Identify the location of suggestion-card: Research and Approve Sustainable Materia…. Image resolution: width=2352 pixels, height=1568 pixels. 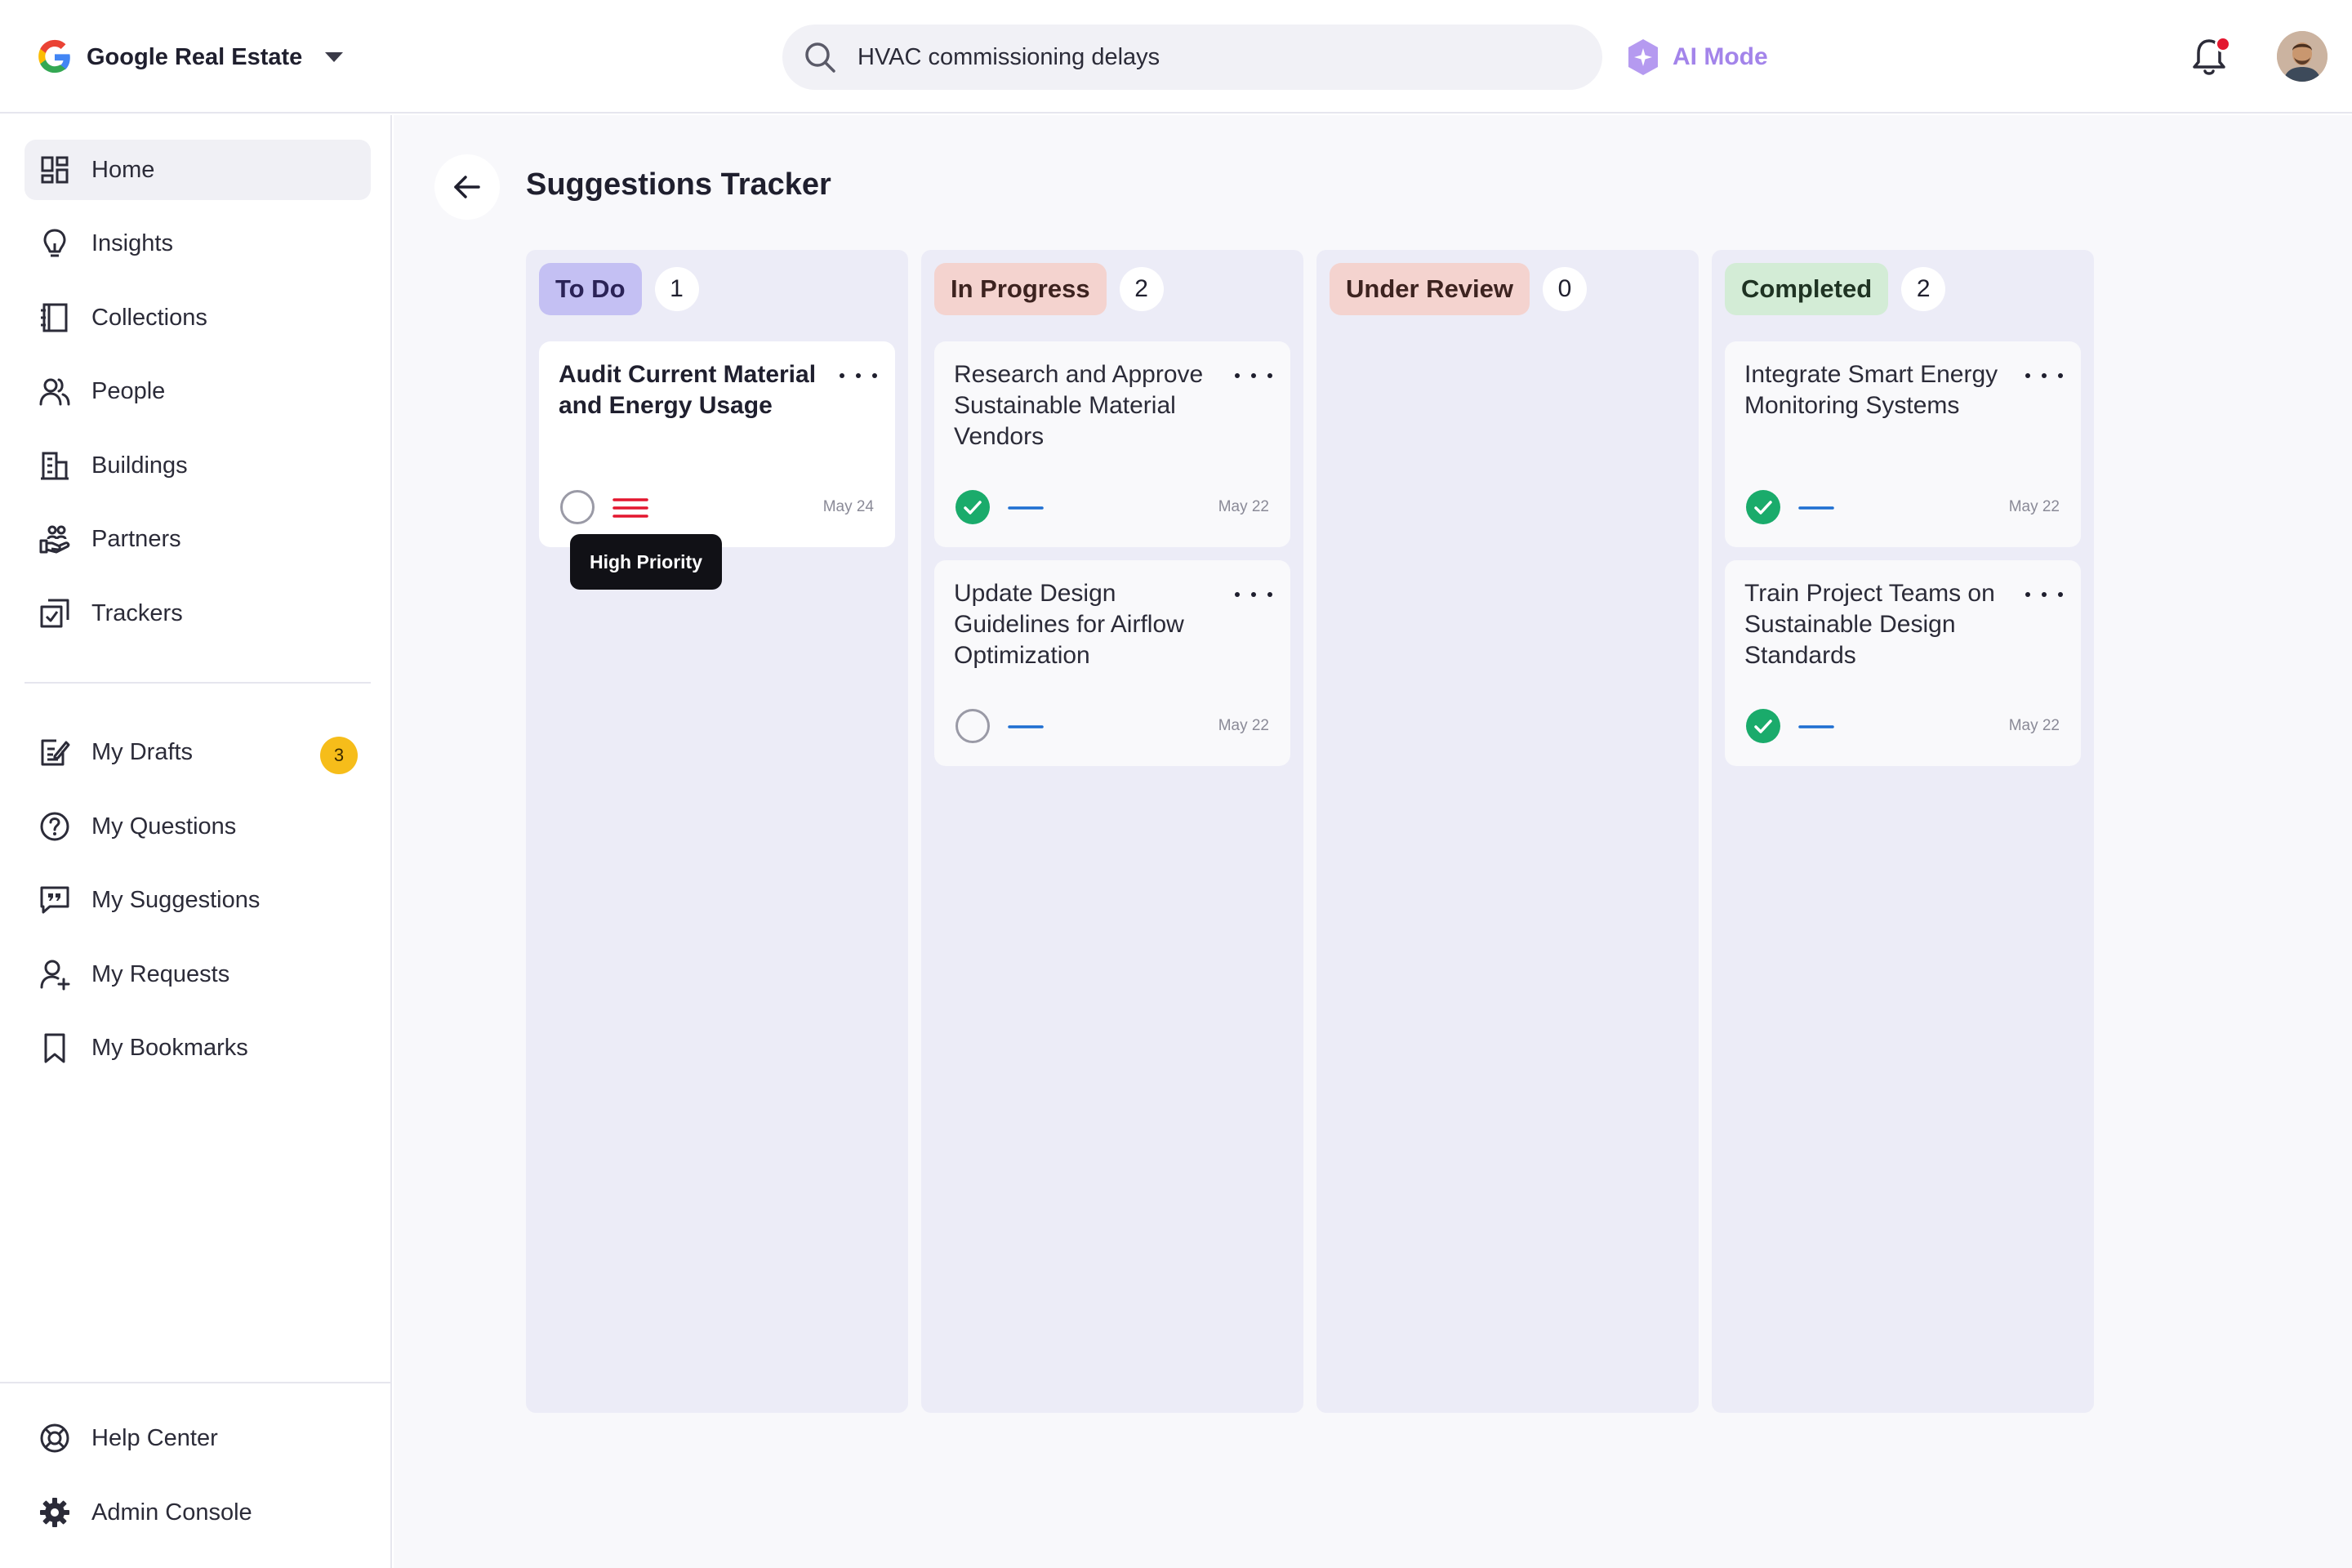
(1112, 444).